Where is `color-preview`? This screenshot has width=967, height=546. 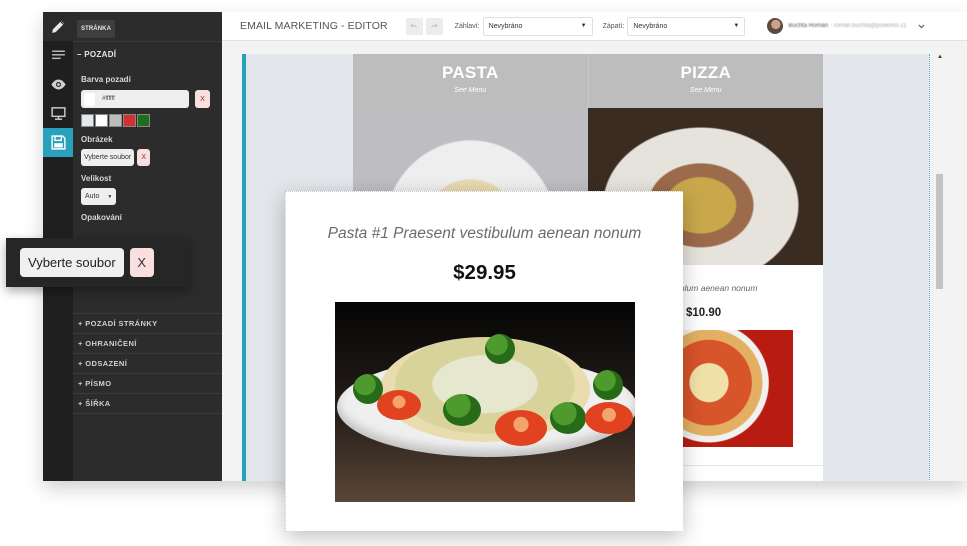 color-preview is located at coordinates (89, 99).